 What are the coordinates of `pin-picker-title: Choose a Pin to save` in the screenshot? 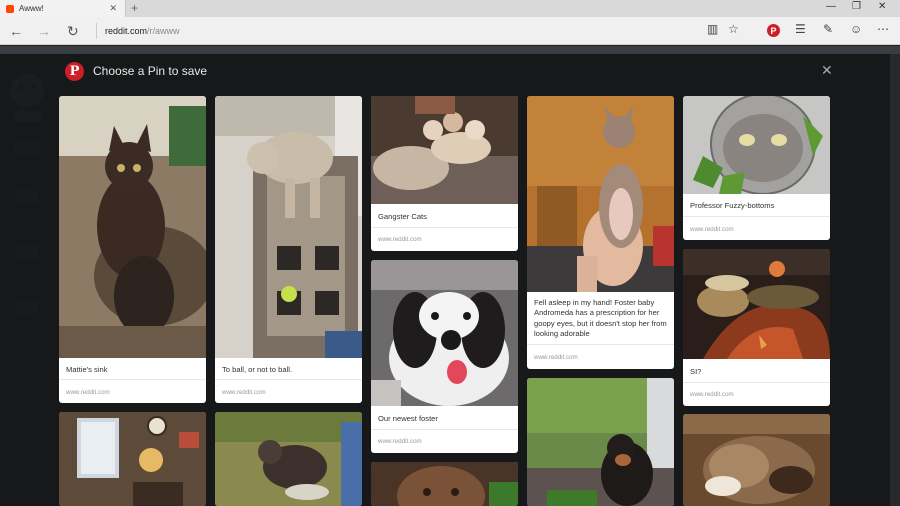 It's located at (150, 71).